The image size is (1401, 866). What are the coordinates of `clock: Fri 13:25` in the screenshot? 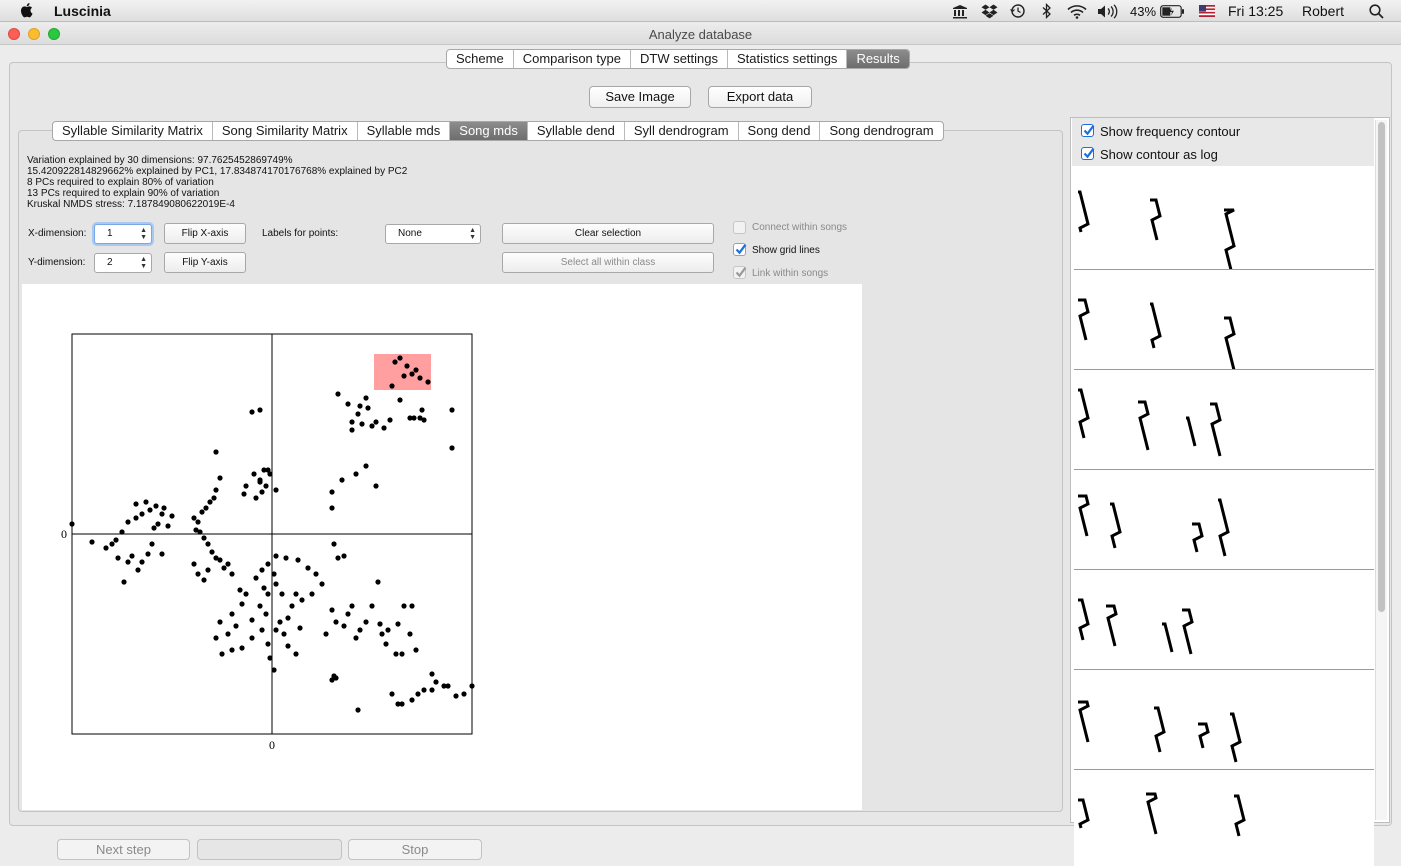 It's located at (1255, 11).